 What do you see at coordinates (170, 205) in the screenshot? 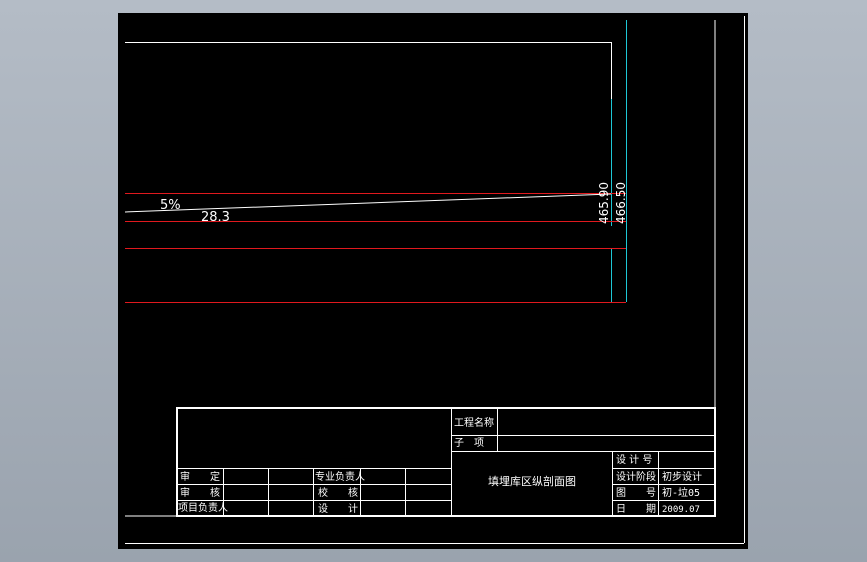
I see `slope-label: 5%` at bounding box center [170, 205].